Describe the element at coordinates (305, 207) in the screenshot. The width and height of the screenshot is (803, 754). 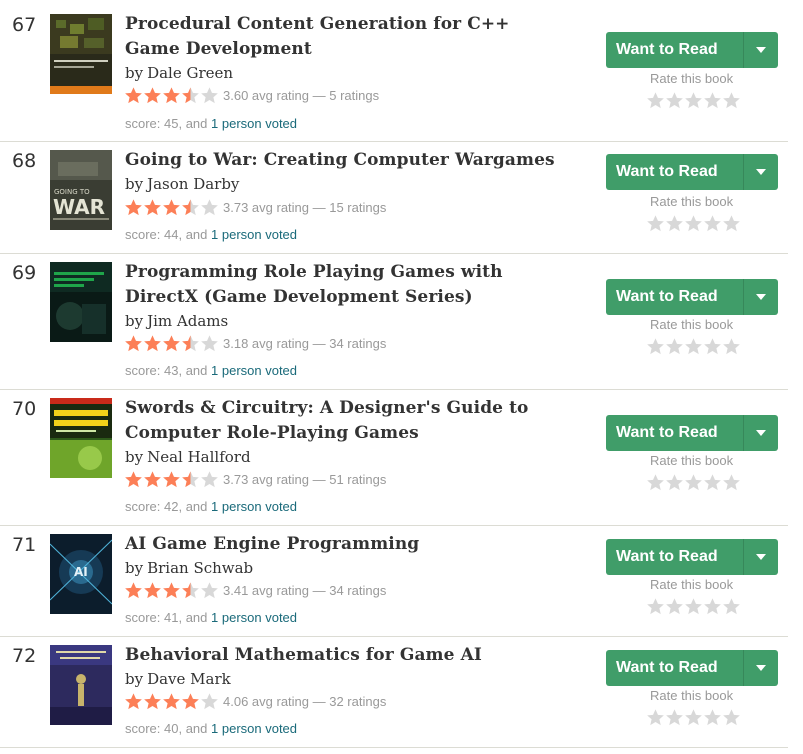
I see `rating-meta: 3.73 avg rating — 15 ratings` at that location.